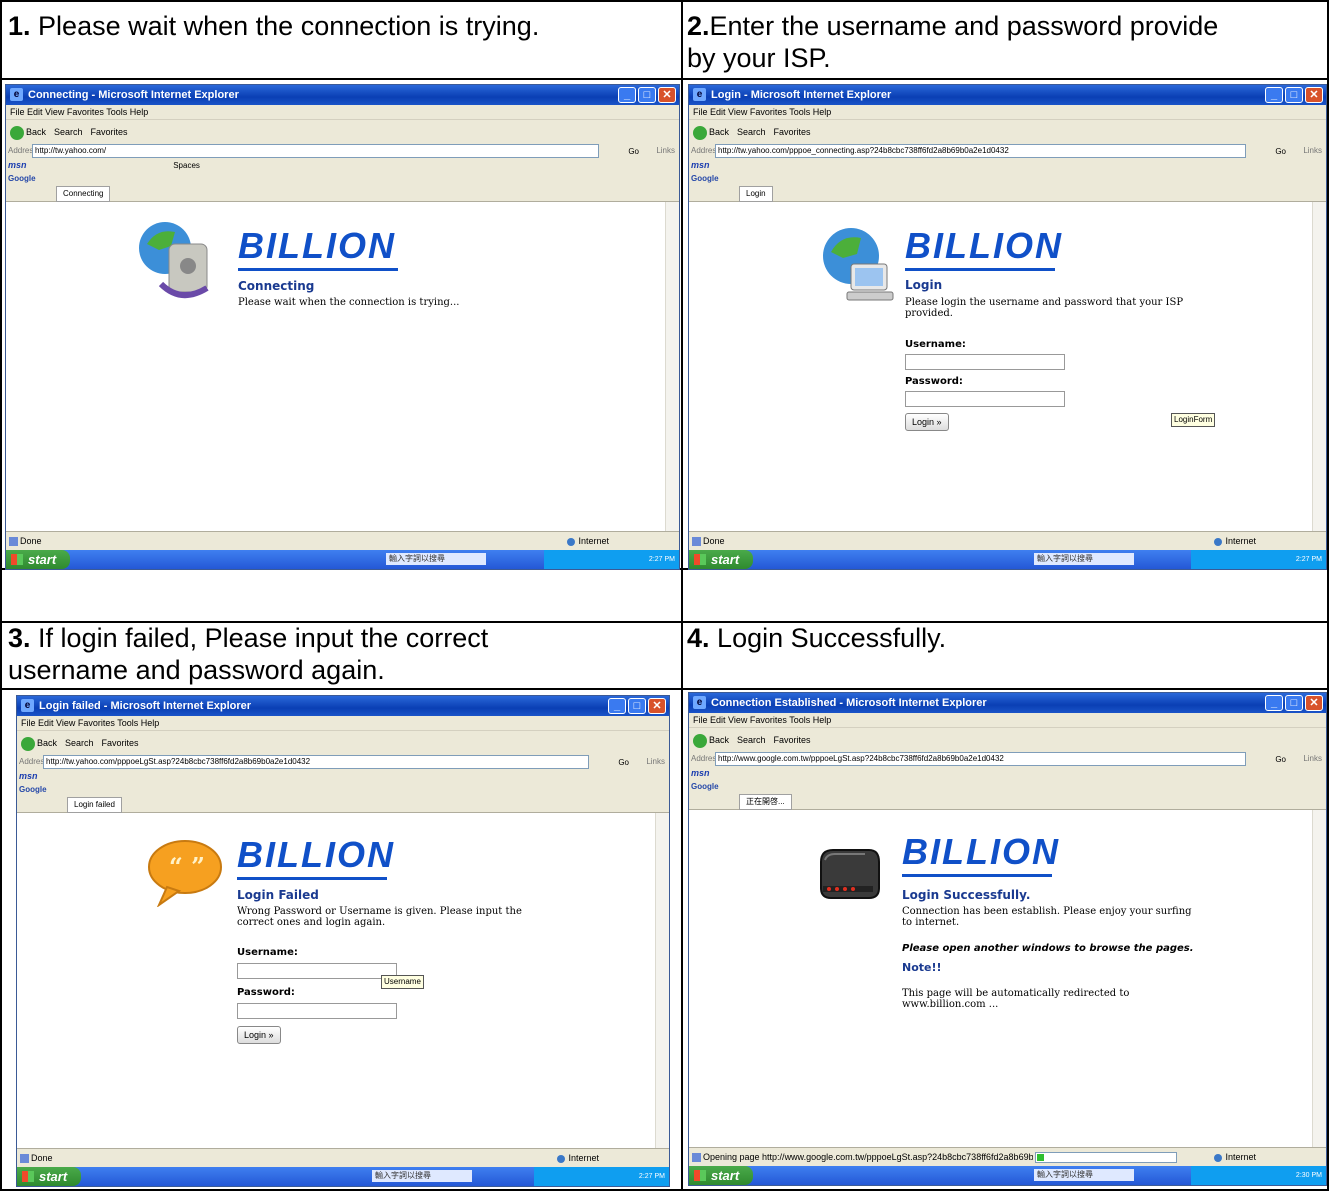 This screenshot has width=1329, height=1191. What do you see at coordinates (759, 58) in the screenshot?
I see `step-text: by your ISP.` at bounding box center [759, 58].